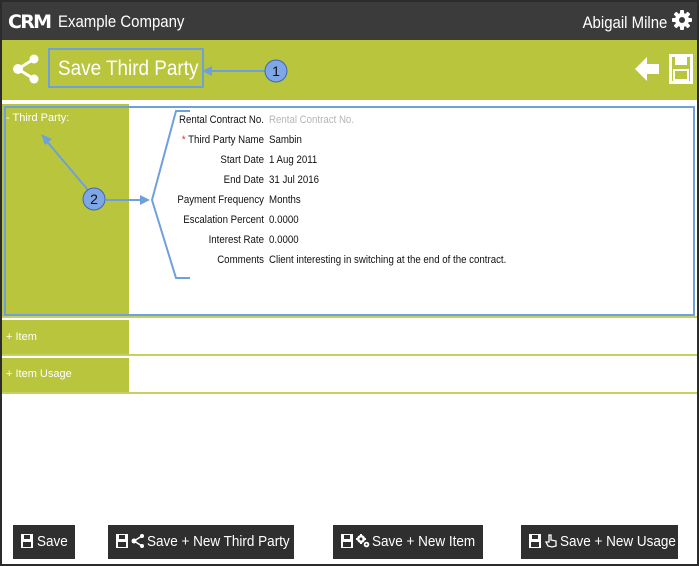 Image resolution: width=699 pixels, height=566 pixels. What do you see at coordinates (226, 140) in the screenshot?
I see `third-party-name-label: Third Party Name` at bounding box center [226, 140].